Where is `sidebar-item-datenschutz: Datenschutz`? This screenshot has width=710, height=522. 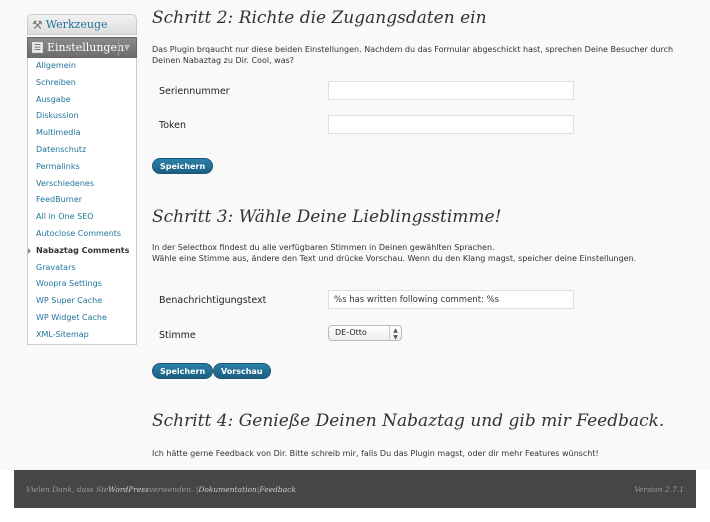 sidebar-item-datenschutz: Datenschutz is located at coordinates (82, 150).